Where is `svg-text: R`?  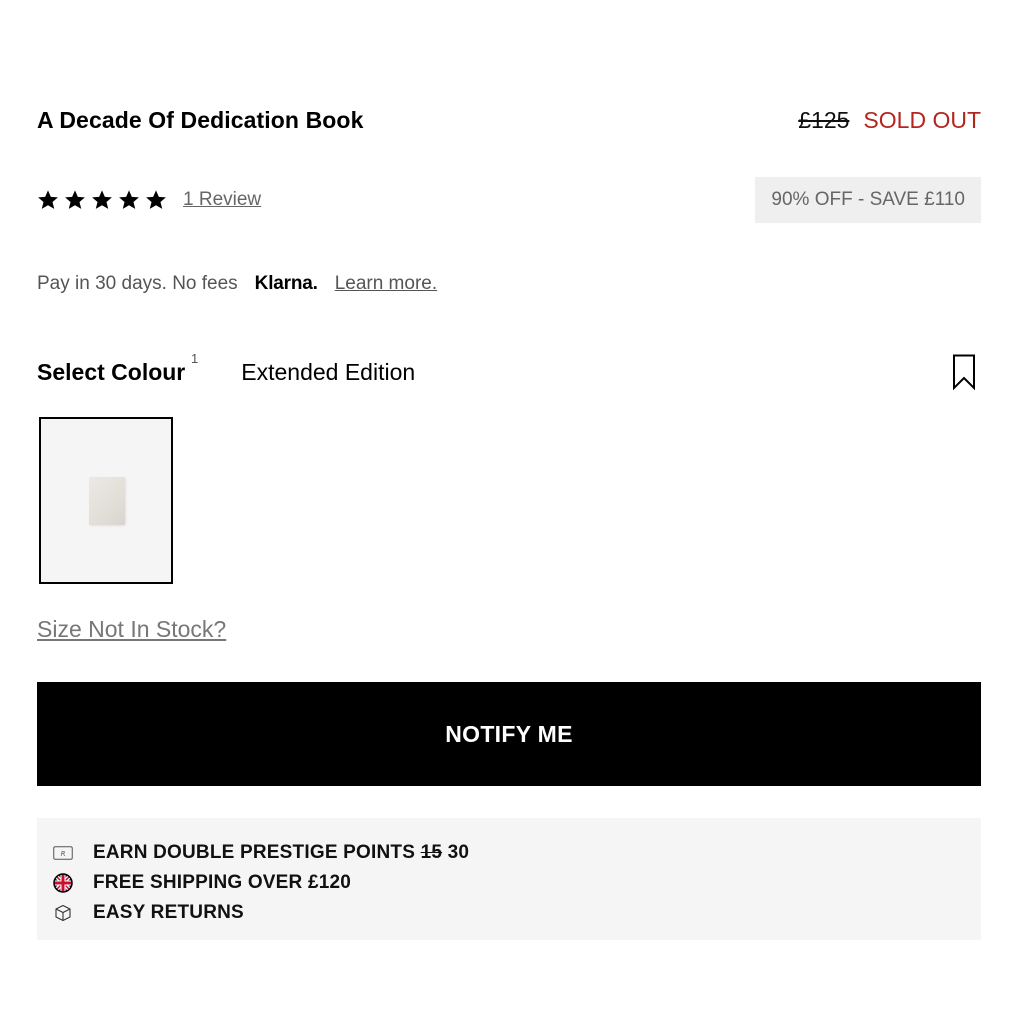
svg-text: R is located at coordinates (63, 854).